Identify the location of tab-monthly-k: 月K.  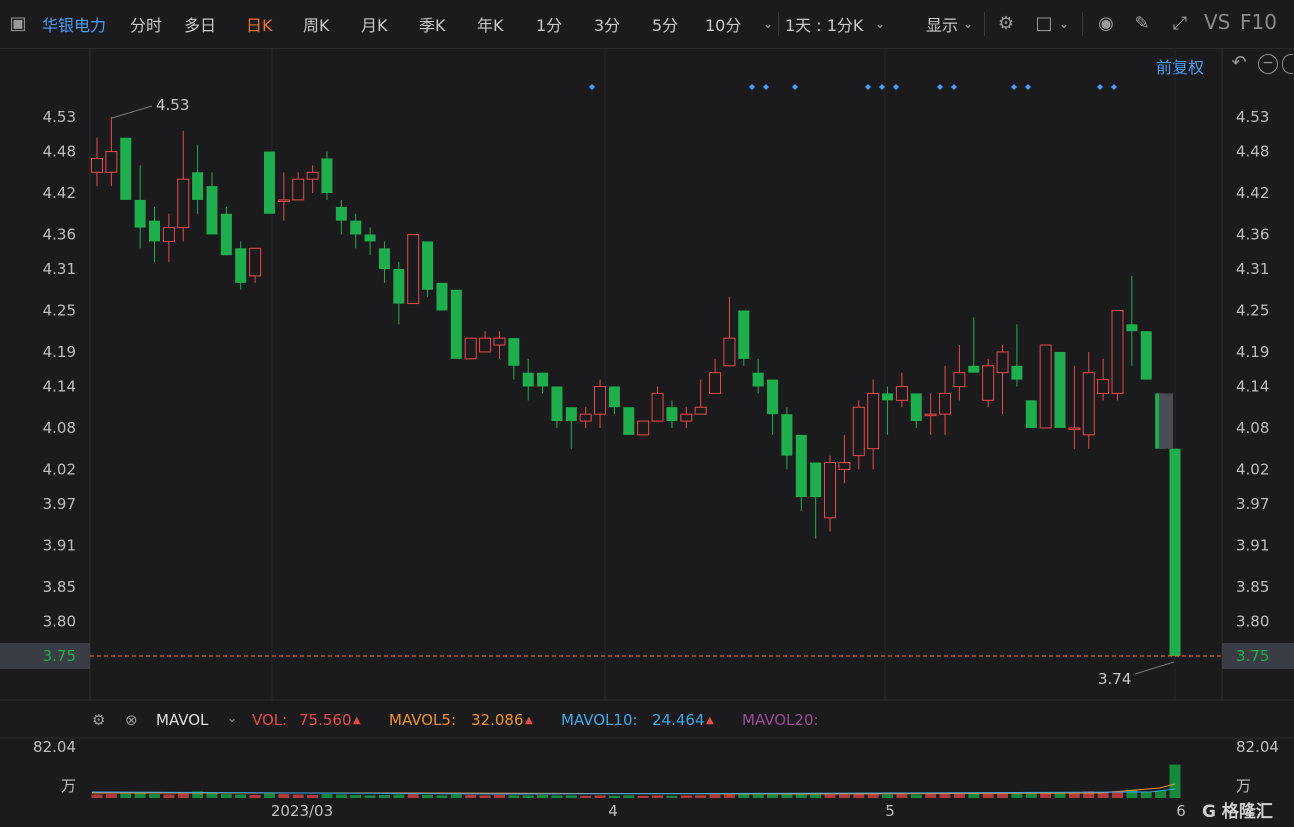
(374, 24).